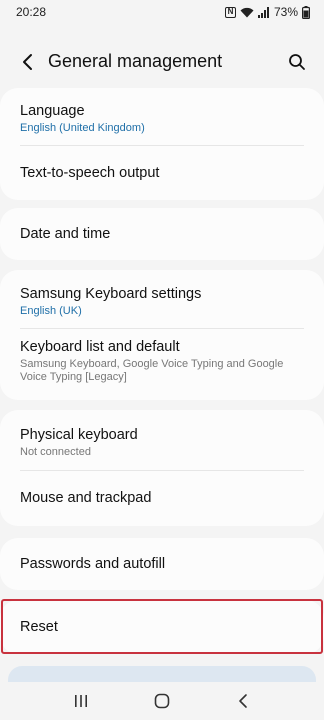  I want to click on settings-group-reset: Reset, so click(162, 627).